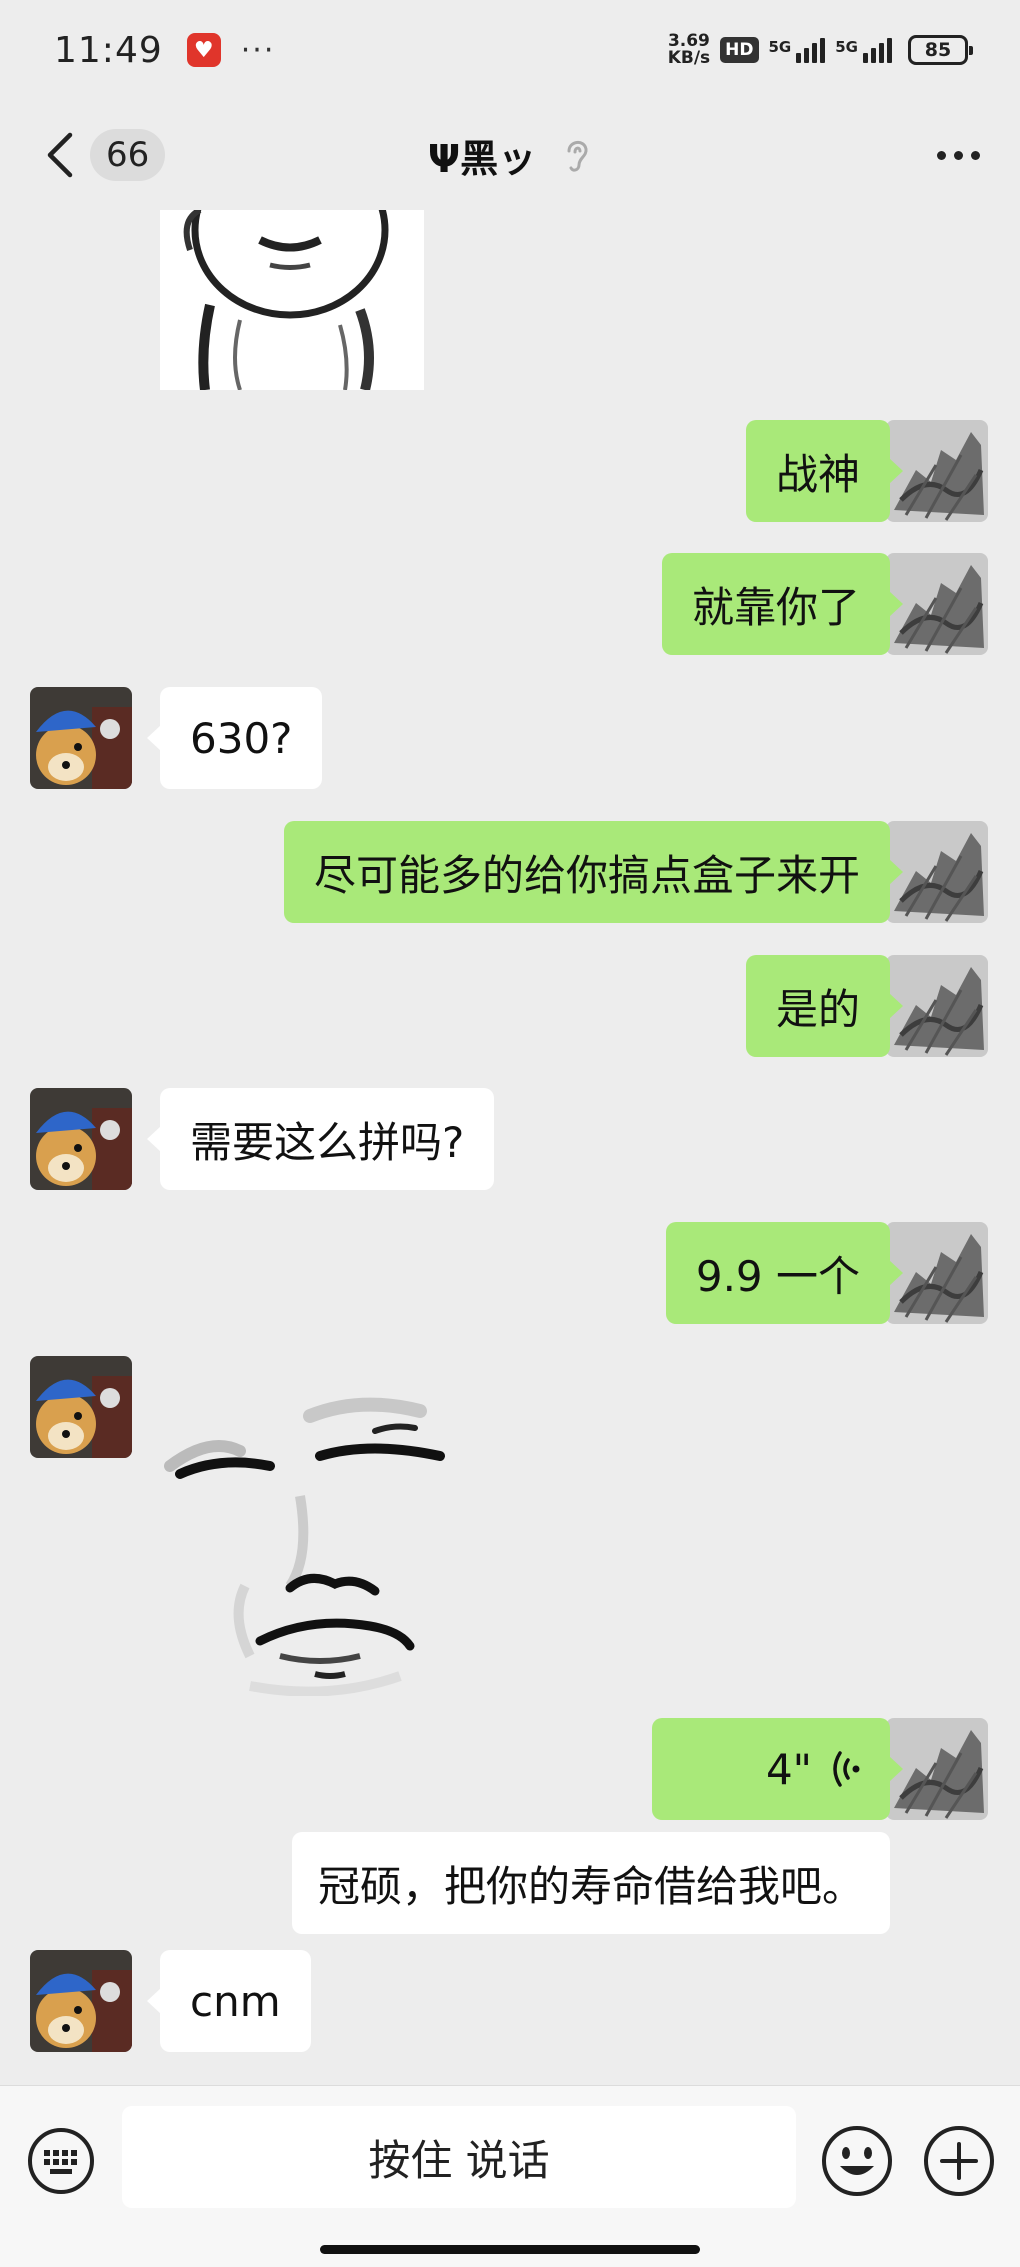 The image size is (1020, 2267). Describe the element at coordinates (689, 58) in the screenshot. I see `network-speed-unit: KB/s` at that location.